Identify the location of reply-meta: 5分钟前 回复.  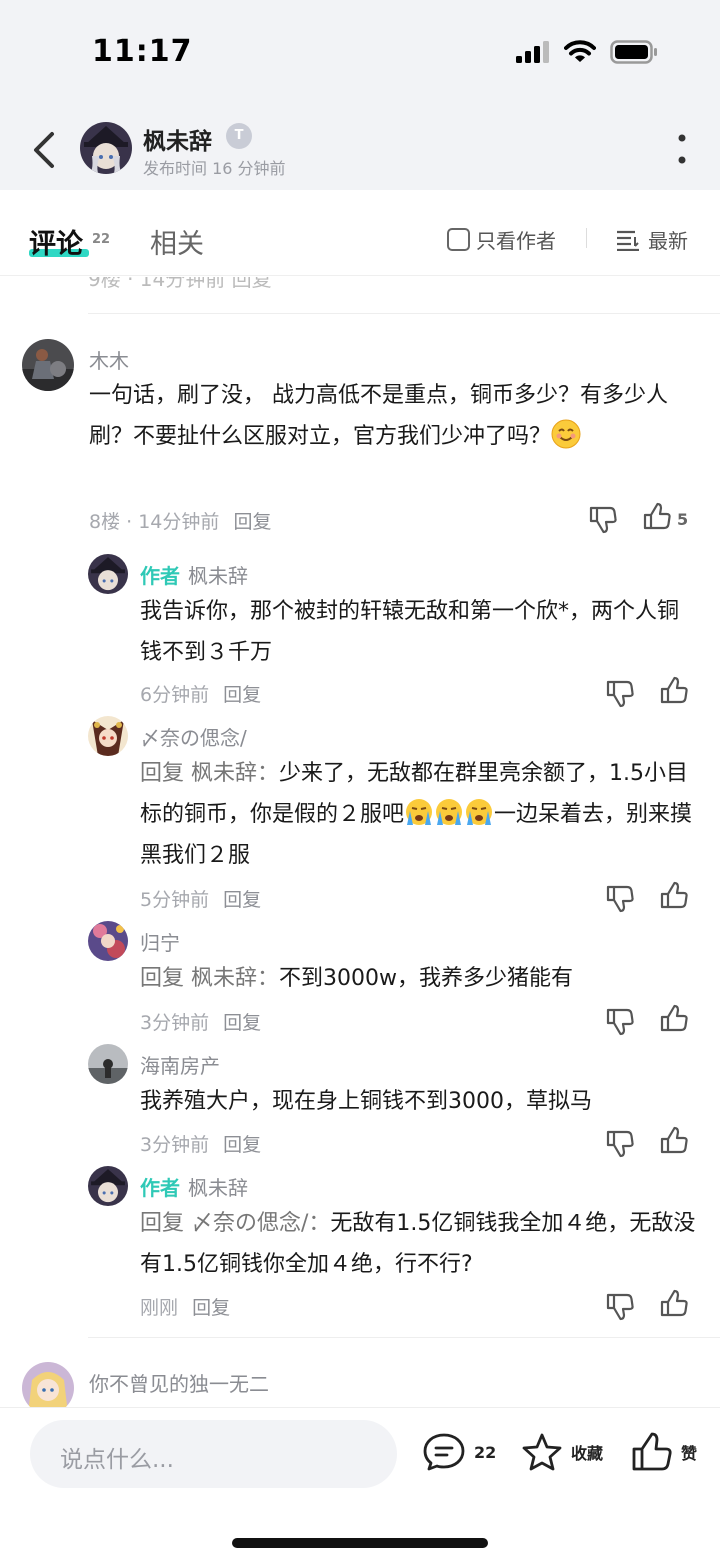
(200, 898).